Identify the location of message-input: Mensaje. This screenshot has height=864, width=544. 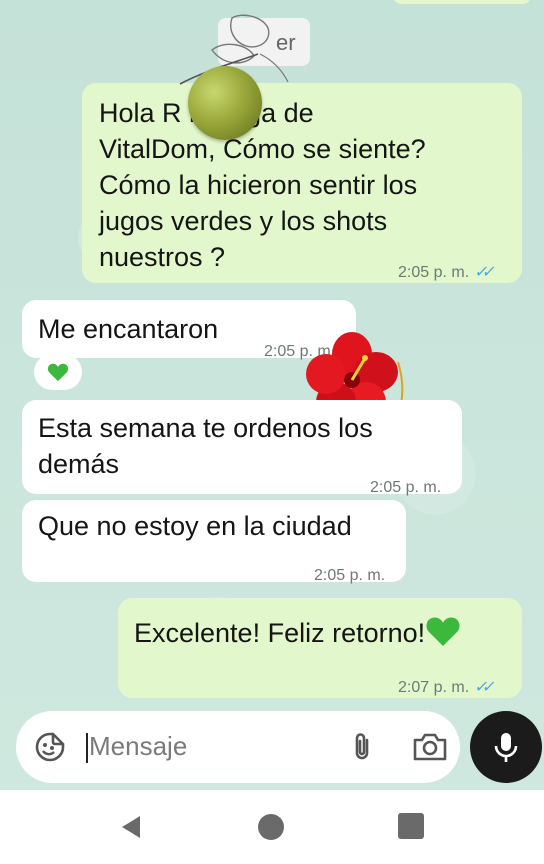
(138, 746).